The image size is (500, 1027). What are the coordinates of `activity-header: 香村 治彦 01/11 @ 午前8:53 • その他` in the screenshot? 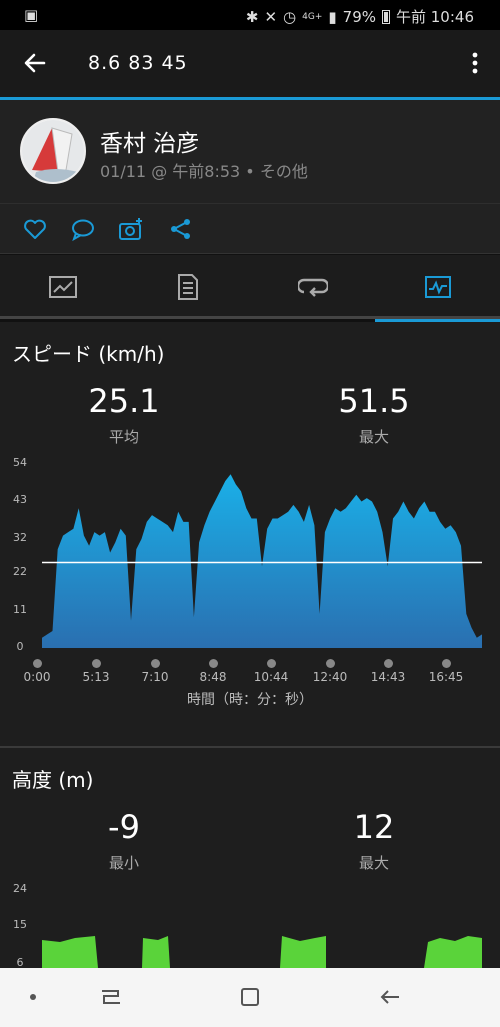 It's located at (250, 152).